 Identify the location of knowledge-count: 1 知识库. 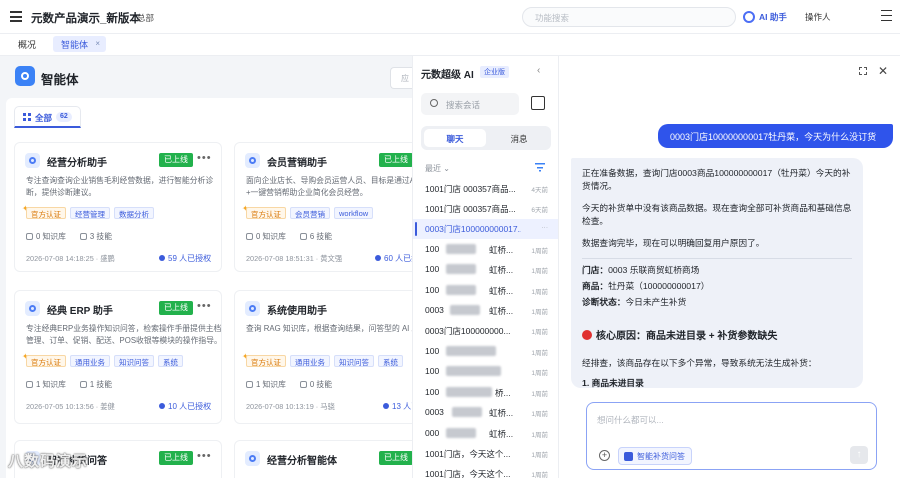
(46, 384).